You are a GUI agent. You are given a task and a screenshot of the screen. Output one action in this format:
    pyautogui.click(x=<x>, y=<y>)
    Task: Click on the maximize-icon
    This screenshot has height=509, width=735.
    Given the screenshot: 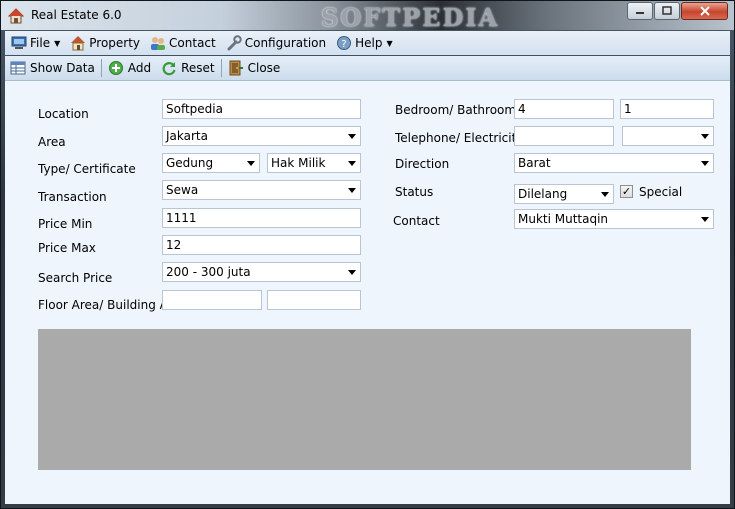 What is the action you would take?
    pyautogui.click(x=667, y=10)
    